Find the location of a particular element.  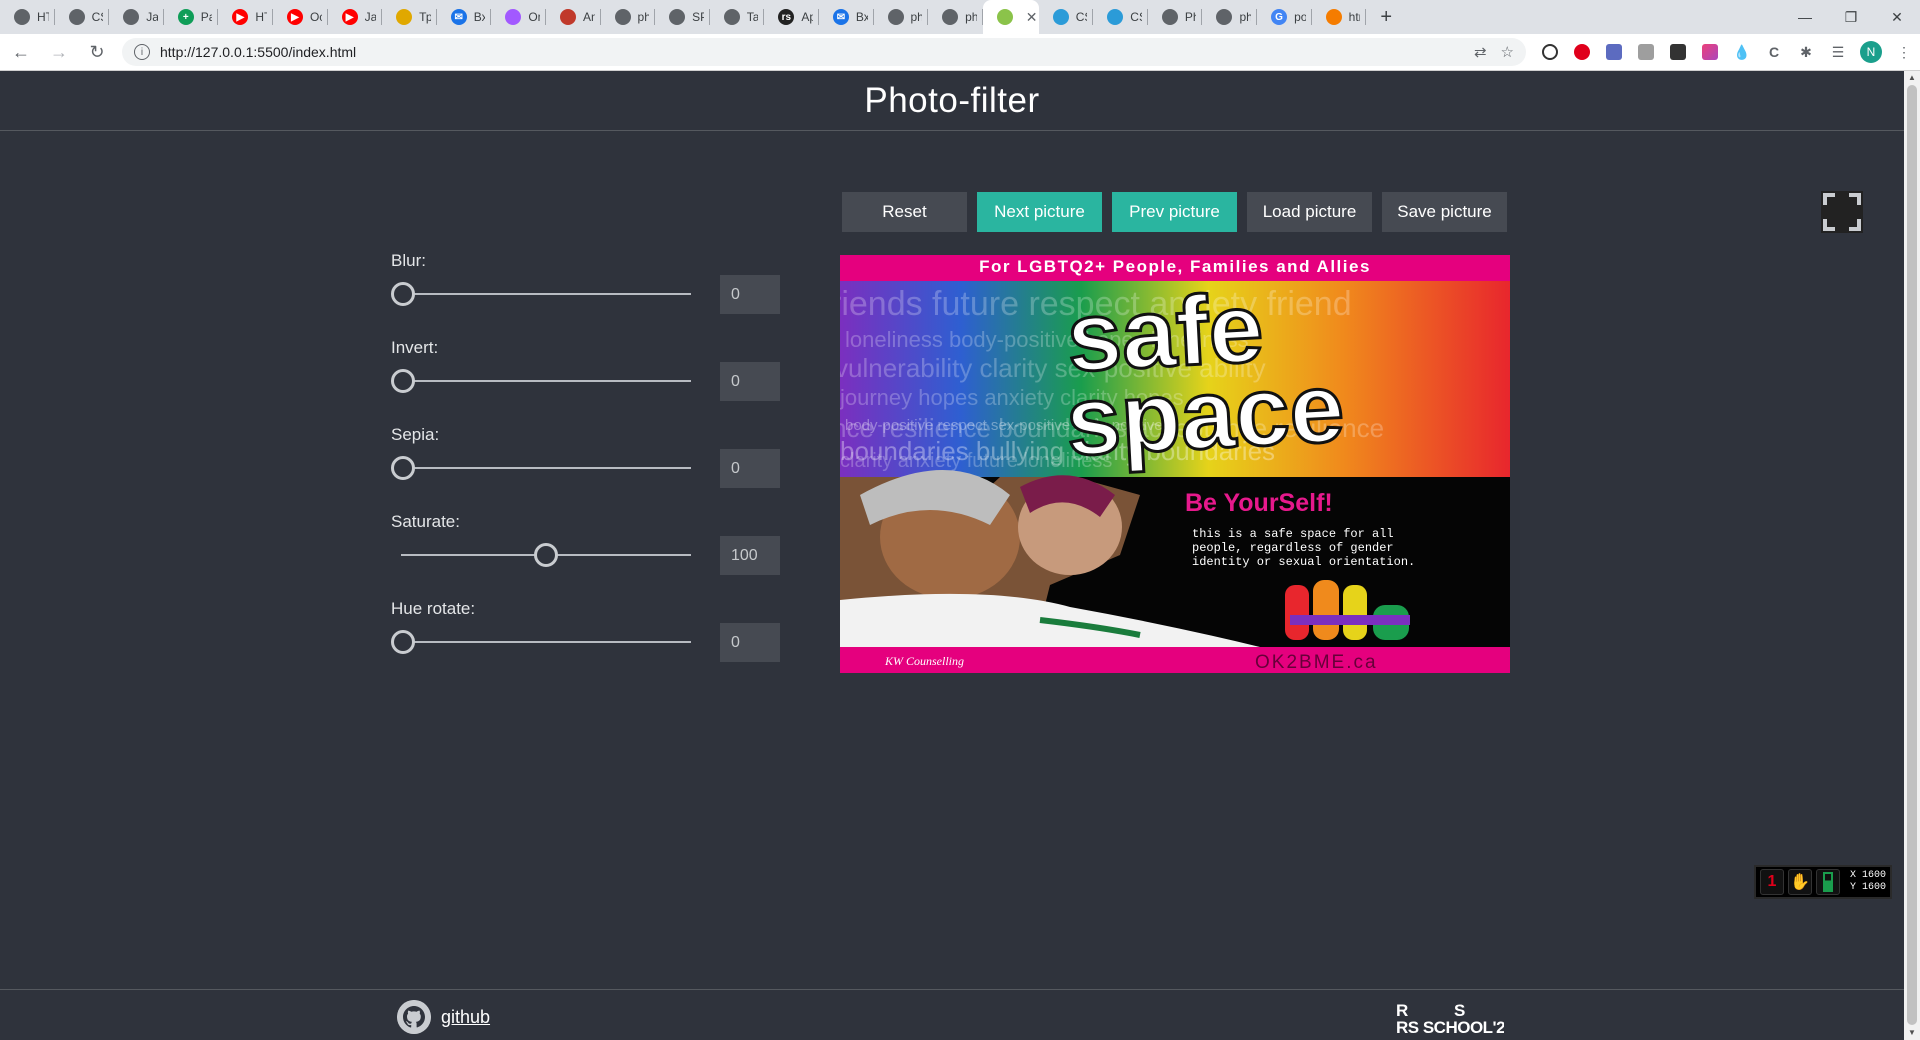

svg-text: RS SCHOOL'21 is located at coordinates (1450, 1027).